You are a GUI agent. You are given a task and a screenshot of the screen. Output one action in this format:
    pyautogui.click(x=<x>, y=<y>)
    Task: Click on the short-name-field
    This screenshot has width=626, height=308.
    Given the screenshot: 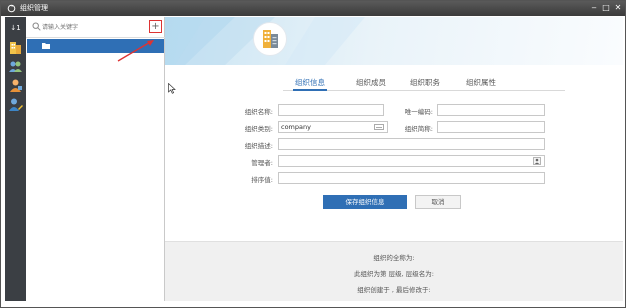 What is the action you would take?
    pyautogui.click(x=491, y=127)
    